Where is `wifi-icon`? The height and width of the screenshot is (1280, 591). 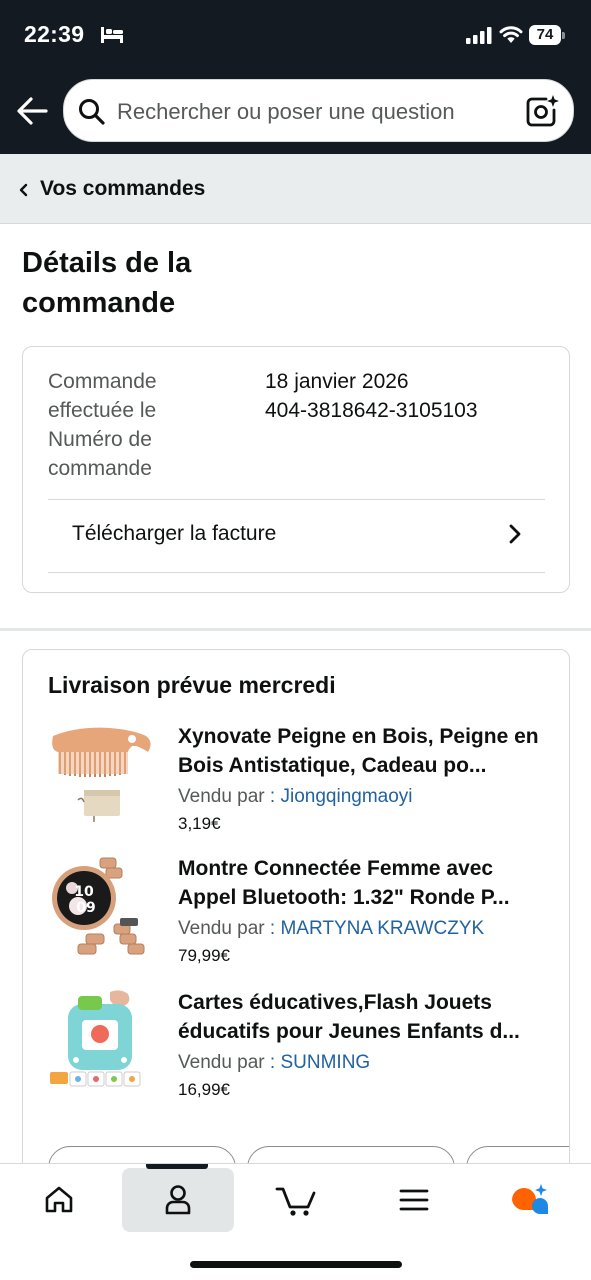
wifi-icon is located at coordinates (511, 34).